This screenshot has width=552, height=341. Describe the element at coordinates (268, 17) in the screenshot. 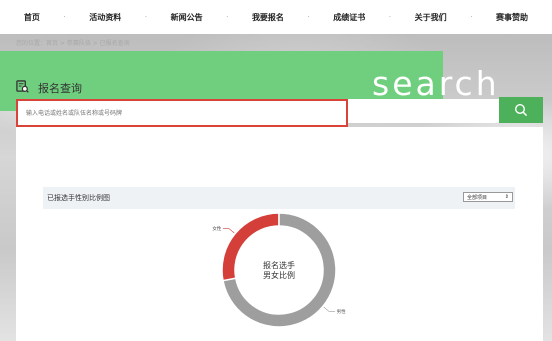

I see `nav-item-register: 我要报名` at that location.